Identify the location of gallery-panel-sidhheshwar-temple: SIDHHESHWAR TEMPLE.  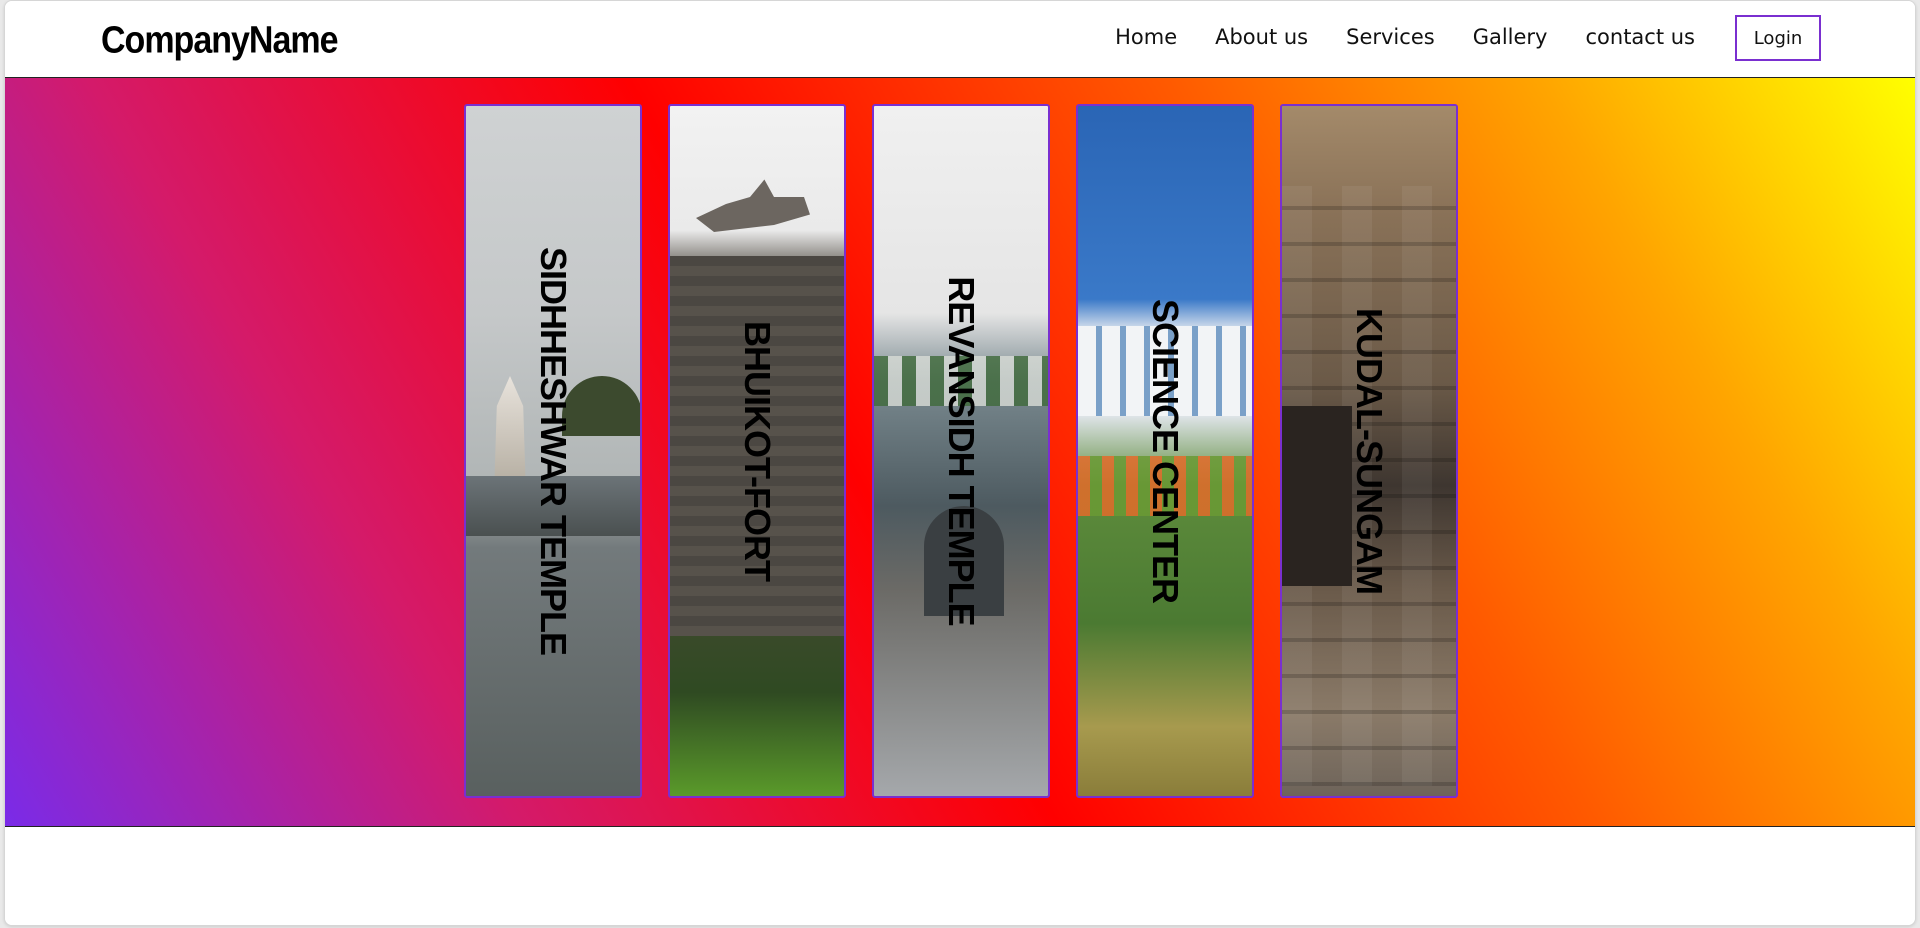
(553, 451).